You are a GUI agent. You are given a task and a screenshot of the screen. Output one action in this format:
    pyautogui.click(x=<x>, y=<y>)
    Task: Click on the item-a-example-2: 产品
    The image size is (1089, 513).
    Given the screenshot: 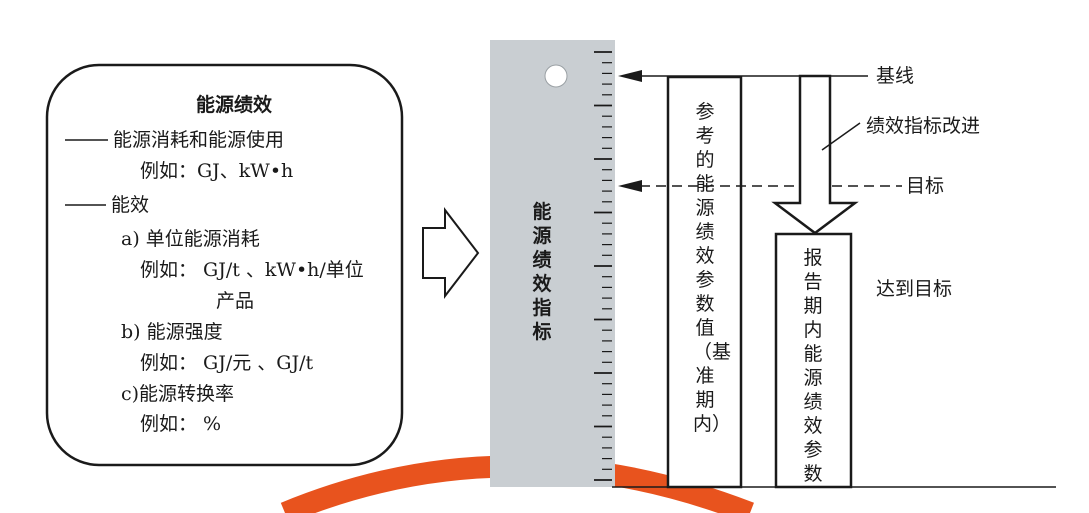 What is the action you would take?
    pyautogui.click(x=235, y=301)
    